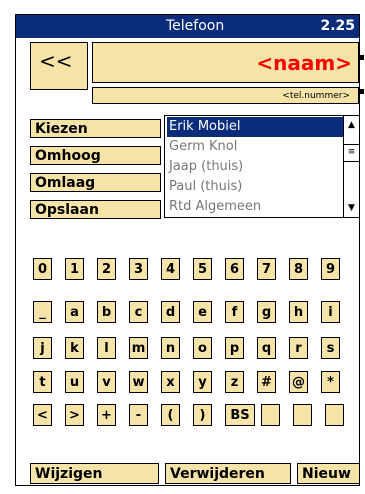  I want to click on key: t, so click(42, 382).